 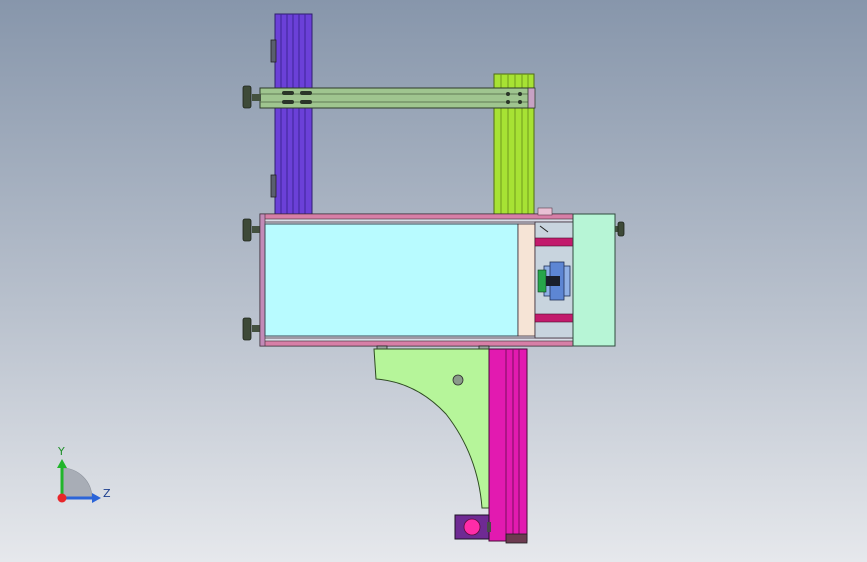 What do you see at coordinates (62, 498) in the screenshot?
I see `triad-x-axis` at bounding box center [62, 498].